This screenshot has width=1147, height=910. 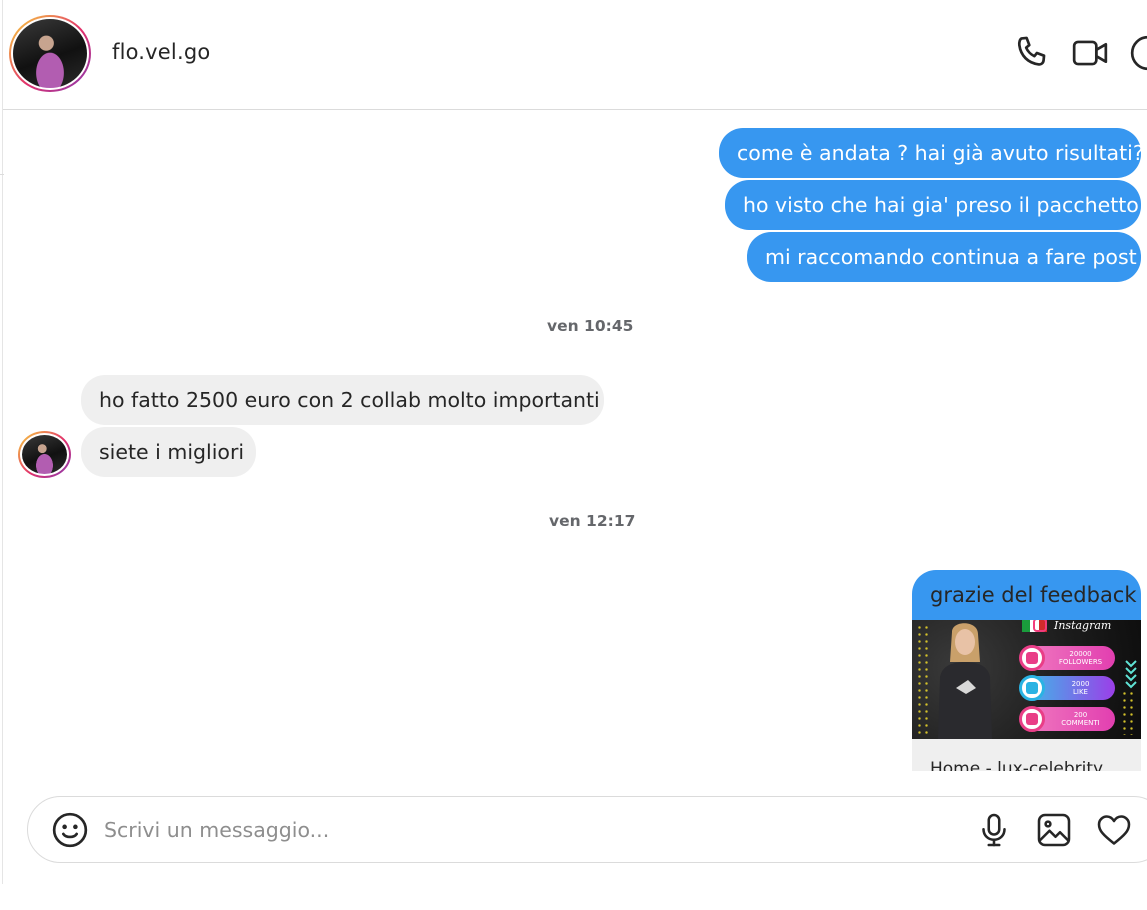 I want to click on comments-stat-icon, so click(x=1032, y=719).